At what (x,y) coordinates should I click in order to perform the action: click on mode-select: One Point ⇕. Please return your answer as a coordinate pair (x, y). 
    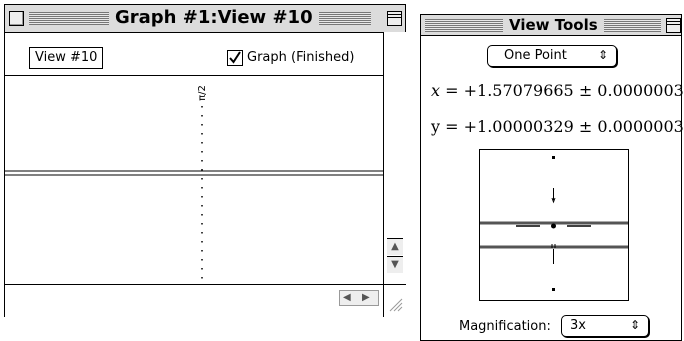
    Looking at the image, I should click on (552, 56).